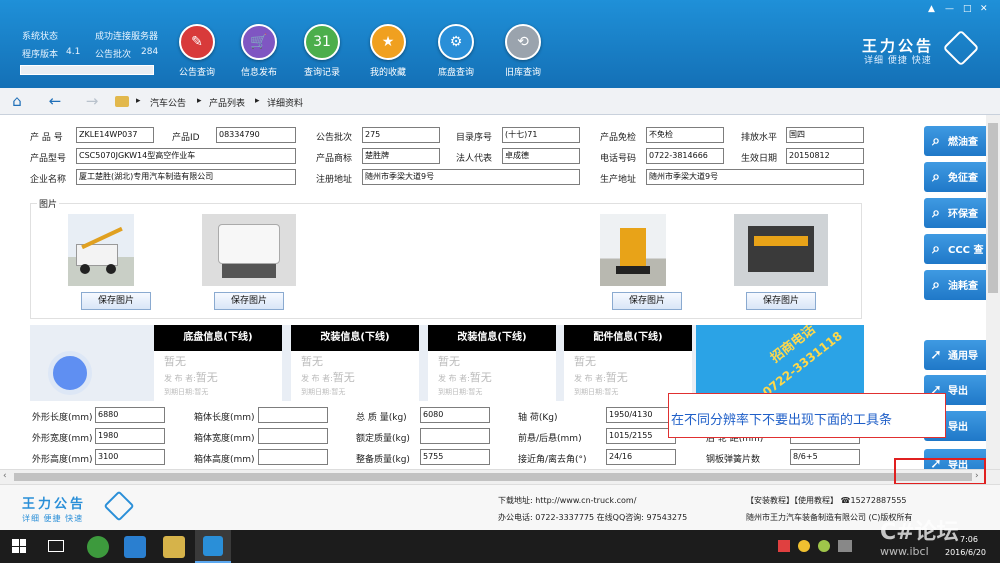  What do you see at coordinates (113, 55) in the screenshot?
I see `batch-label: 公告批次` at bounding box center [113, 55].